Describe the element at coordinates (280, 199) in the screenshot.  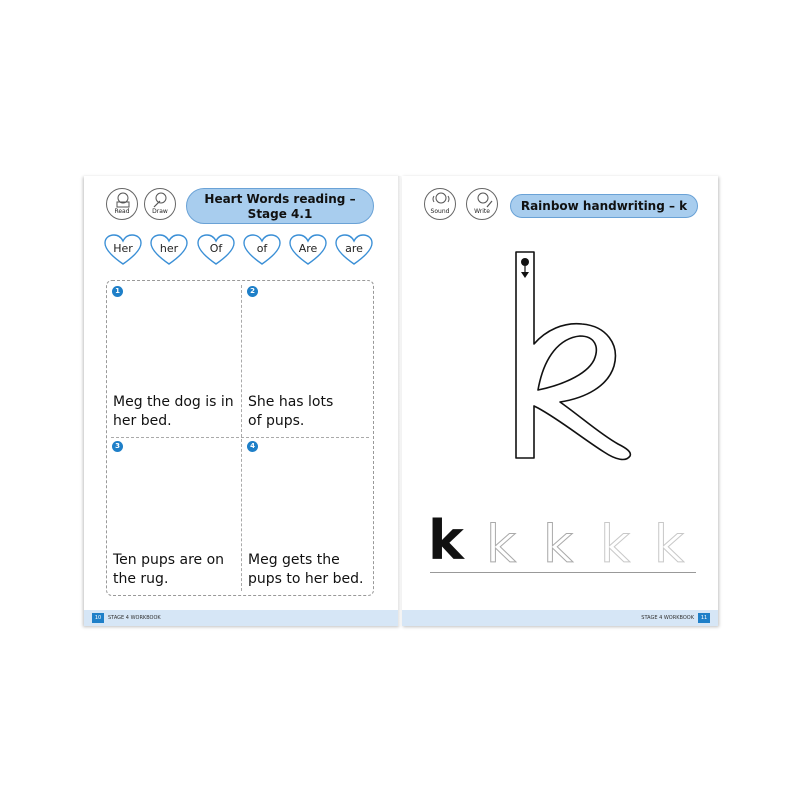
I see `title-line-1: Heart Words reading –` at that location.